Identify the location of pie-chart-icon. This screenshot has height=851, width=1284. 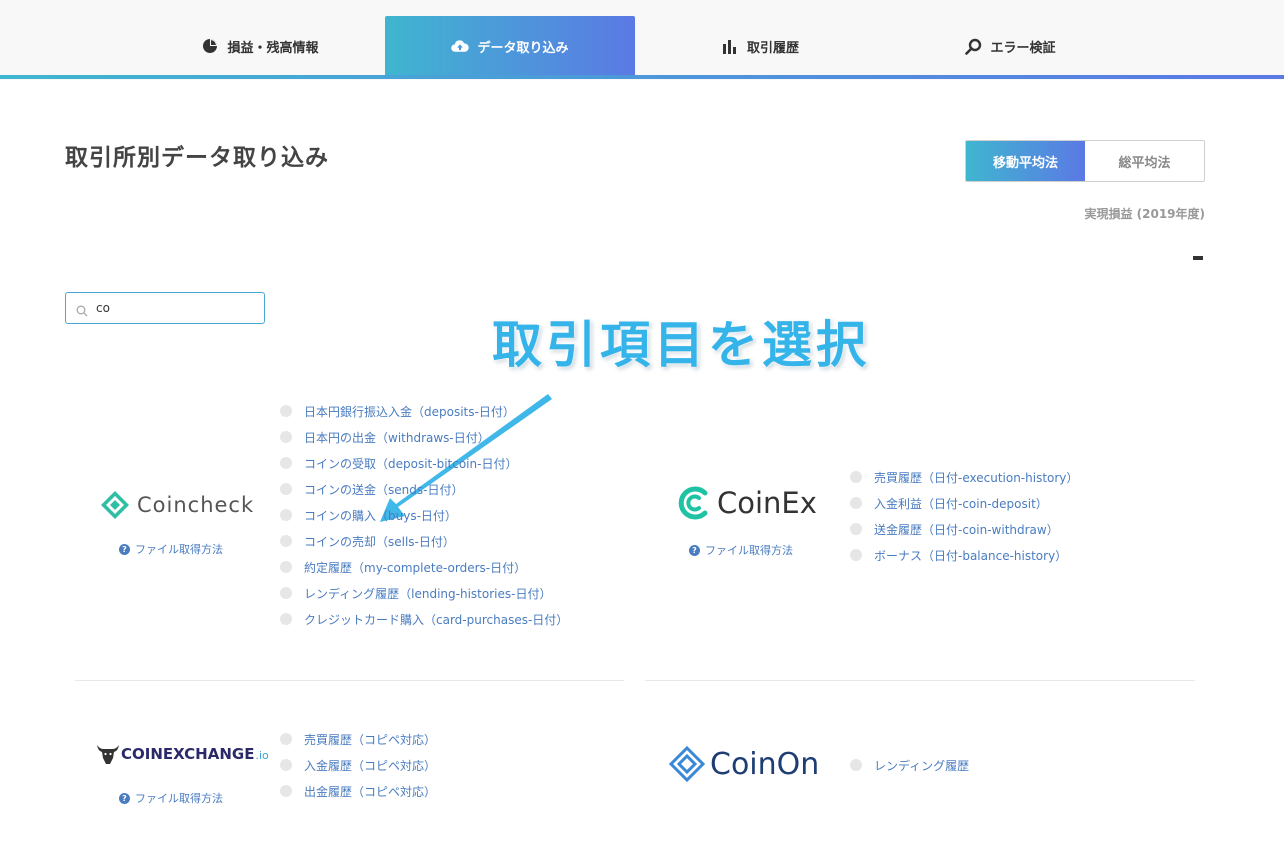
(210, 46).